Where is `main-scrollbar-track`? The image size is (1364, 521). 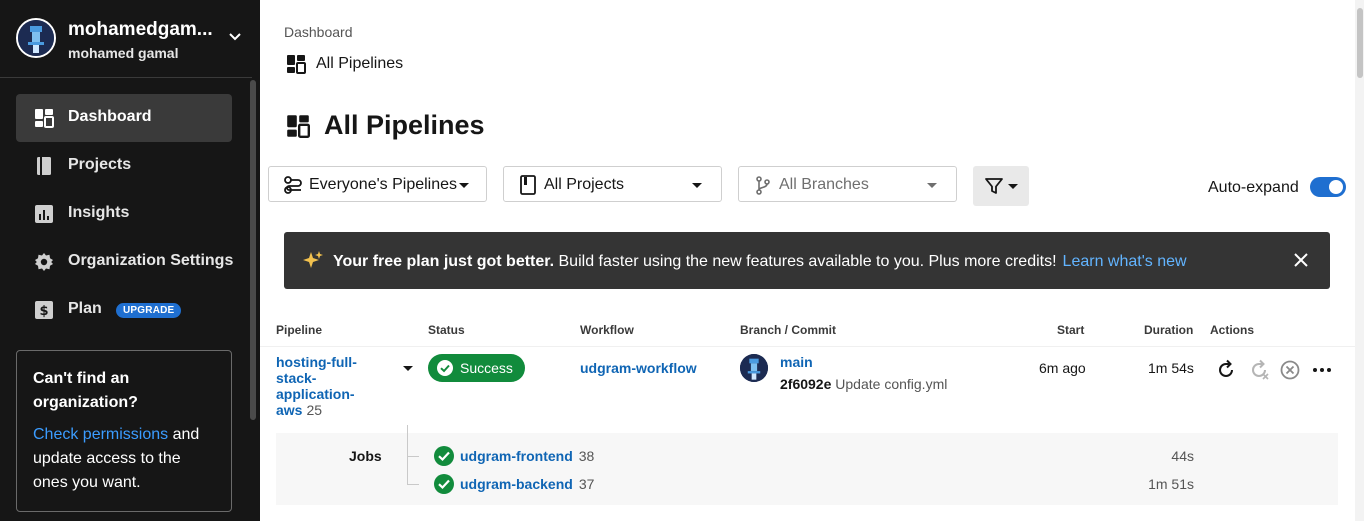
main-scrollbar-track is located at coordinates (1359, 260).